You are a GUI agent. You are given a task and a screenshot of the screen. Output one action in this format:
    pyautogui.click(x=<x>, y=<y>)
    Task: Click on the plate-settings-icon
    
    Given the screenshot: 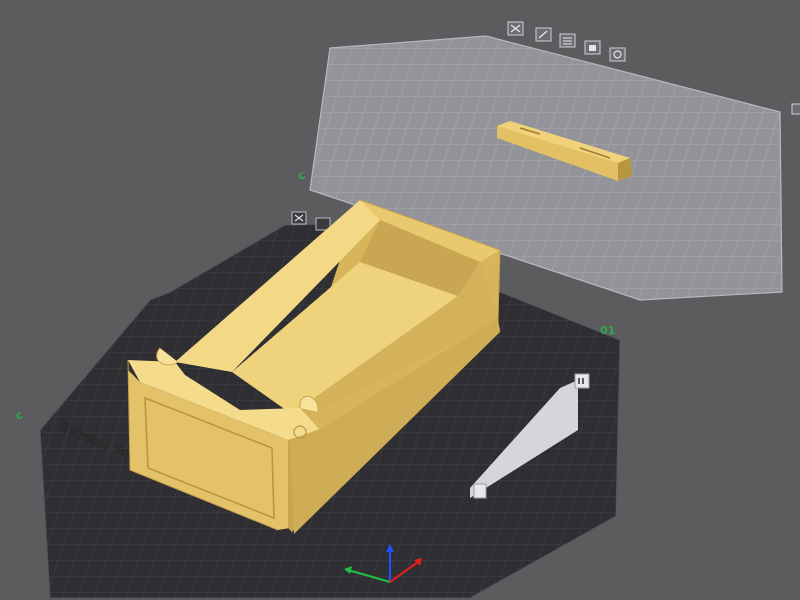 What is the action you would take?
    pyautogui.click(x=582, y=381)
    